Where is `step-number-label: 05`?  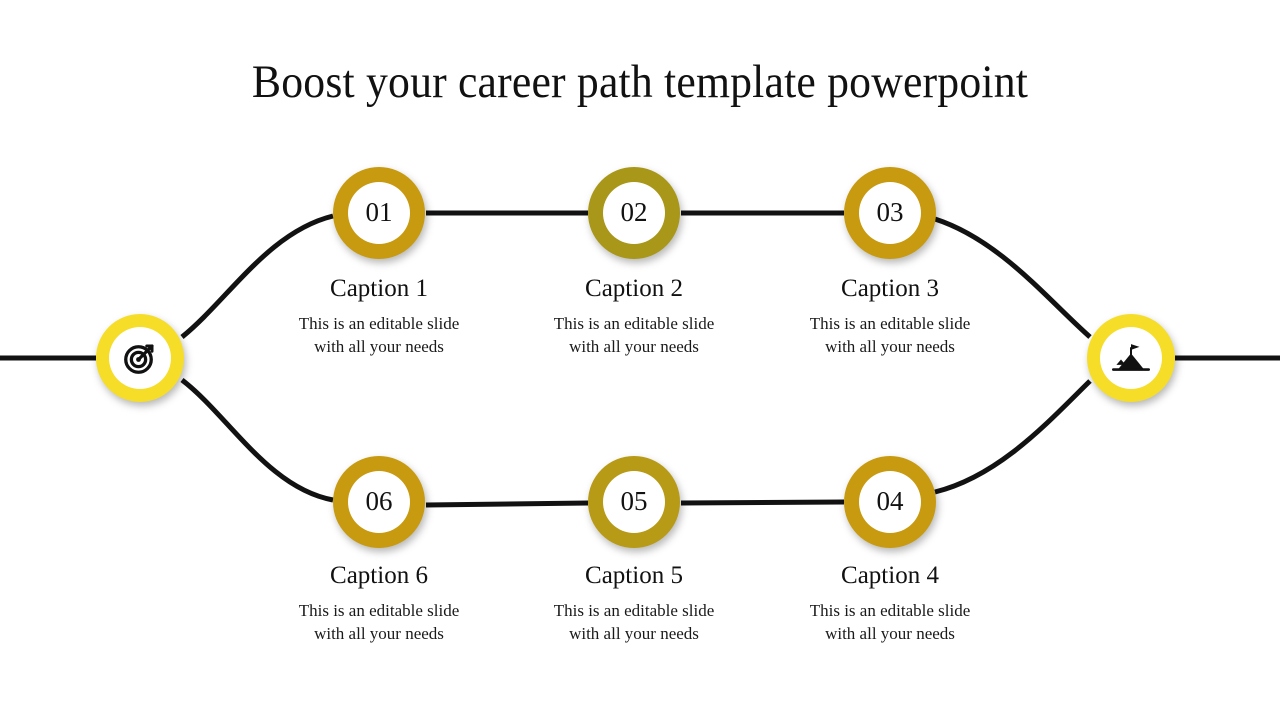
step-number-label: 05 is located at coordinates (634, 500).